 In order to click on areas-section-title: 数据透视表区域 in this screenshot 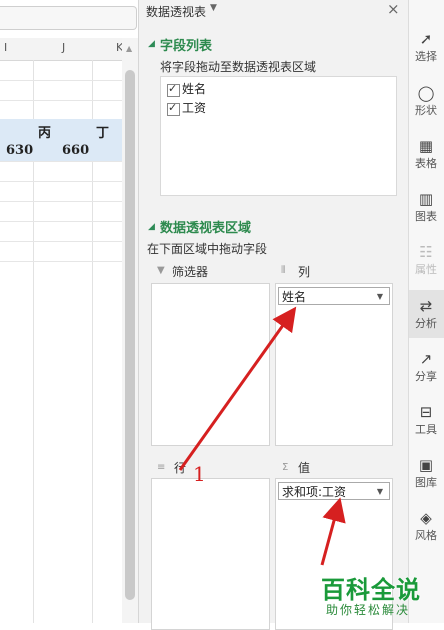, I will do `click(206, 228)`.